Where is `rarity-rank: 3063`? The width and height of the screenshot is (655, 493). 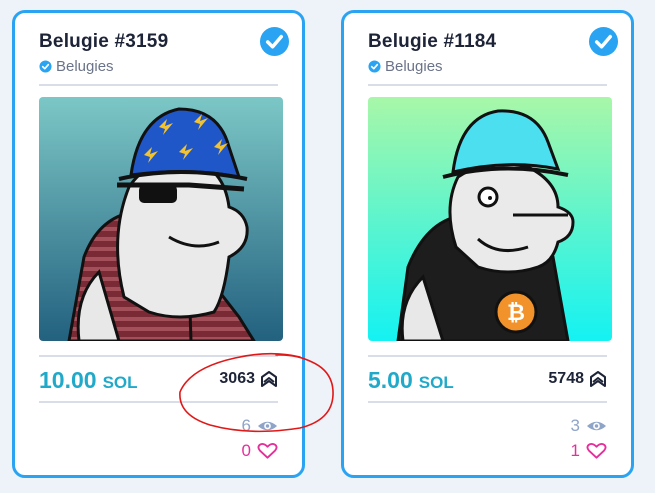 rarity-rank: 3063 is located at coordinates (248, 379).